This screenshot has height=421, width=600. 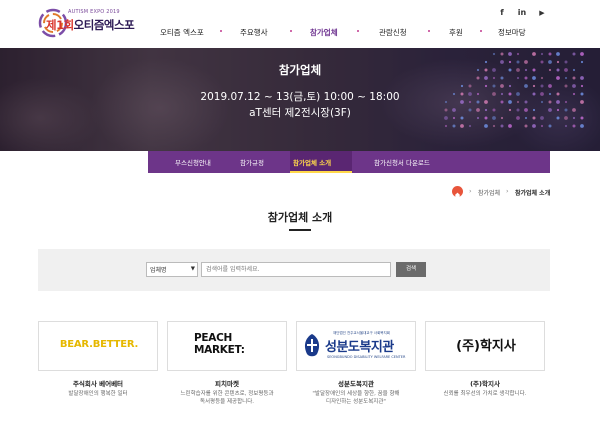 What do you see at coordinates (227, 398) in the screenshot?
I see `company-description: 느린학습자를 위한 콘텐츠로, 정보평등과 독서평등을 제공합니다.` at bounding box center [227, 398].